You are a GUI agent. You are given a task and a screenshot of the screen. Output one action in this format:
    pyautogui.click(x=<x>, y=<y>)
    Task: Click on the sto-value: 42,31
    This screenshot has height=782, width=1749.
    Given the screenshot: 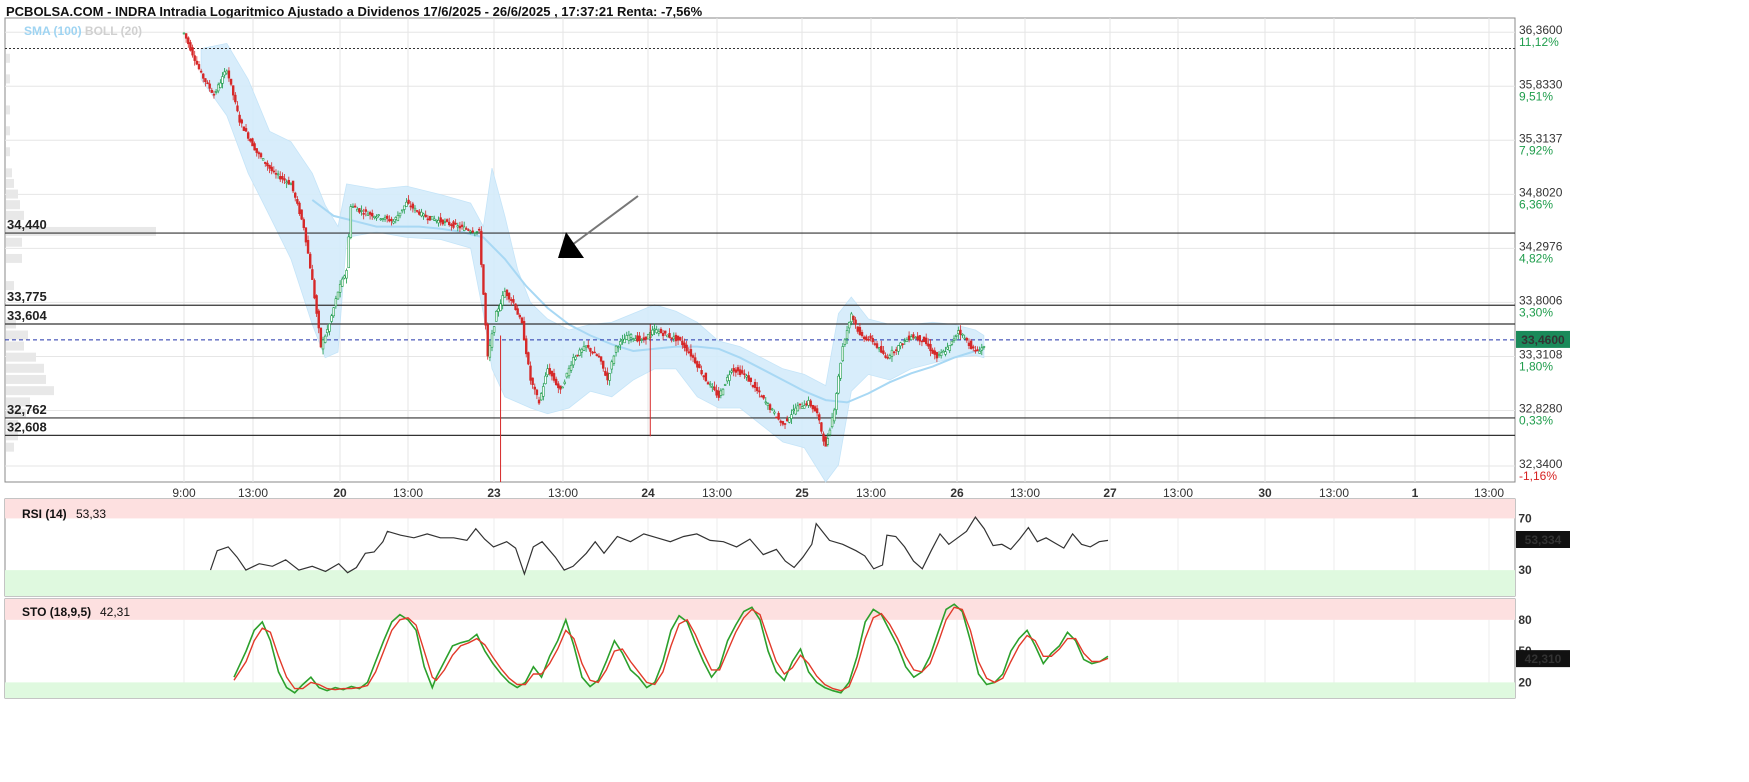 What is the action you would take?
    pyautogui.click(x=115, y=612)
    